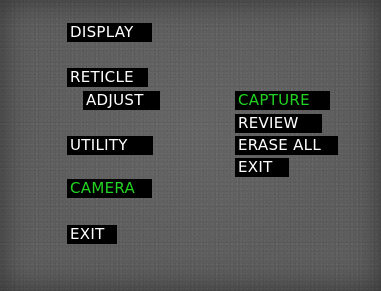 The height and width of the screenshot is (291, 381). I want to click on submenu-item-exit: EXIT, so click(262, 167).